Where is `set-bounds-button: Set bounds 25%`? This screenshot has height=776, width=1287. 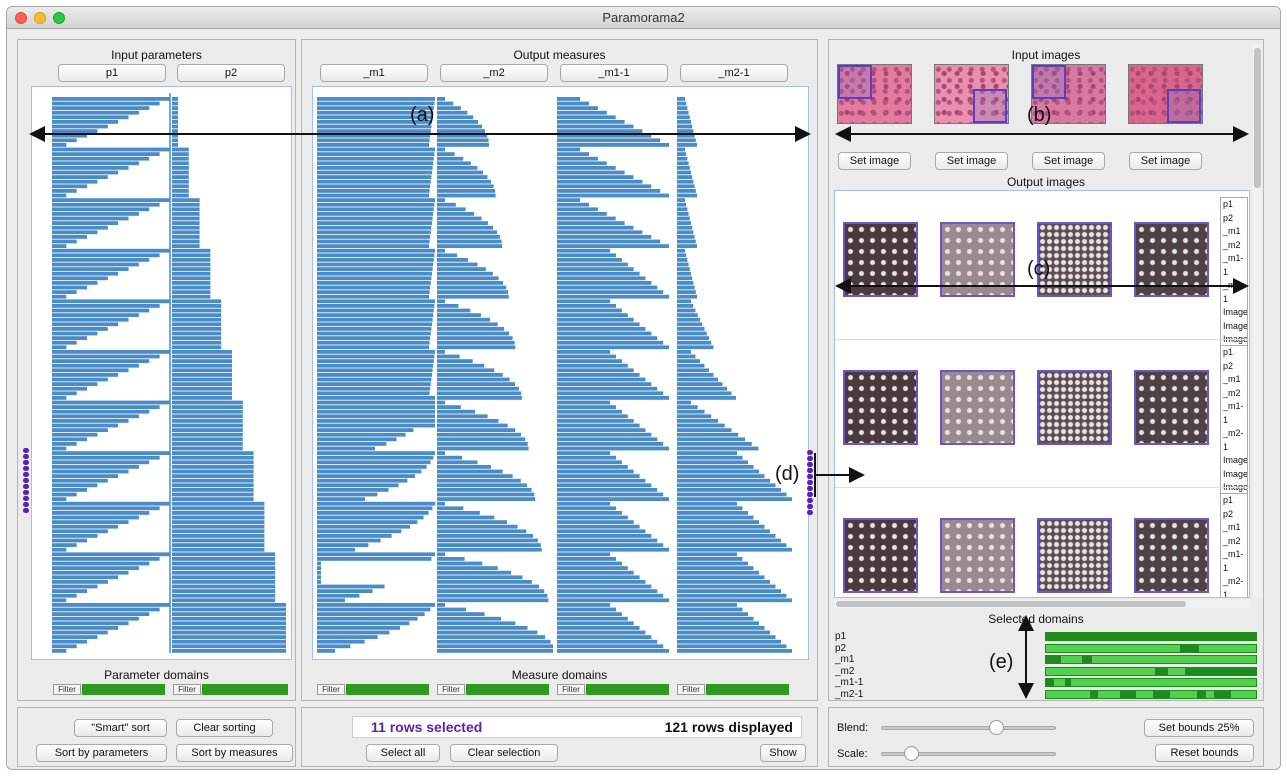
set-bounds-button: Set bounds 25% is located at coordinates (1199, 728).